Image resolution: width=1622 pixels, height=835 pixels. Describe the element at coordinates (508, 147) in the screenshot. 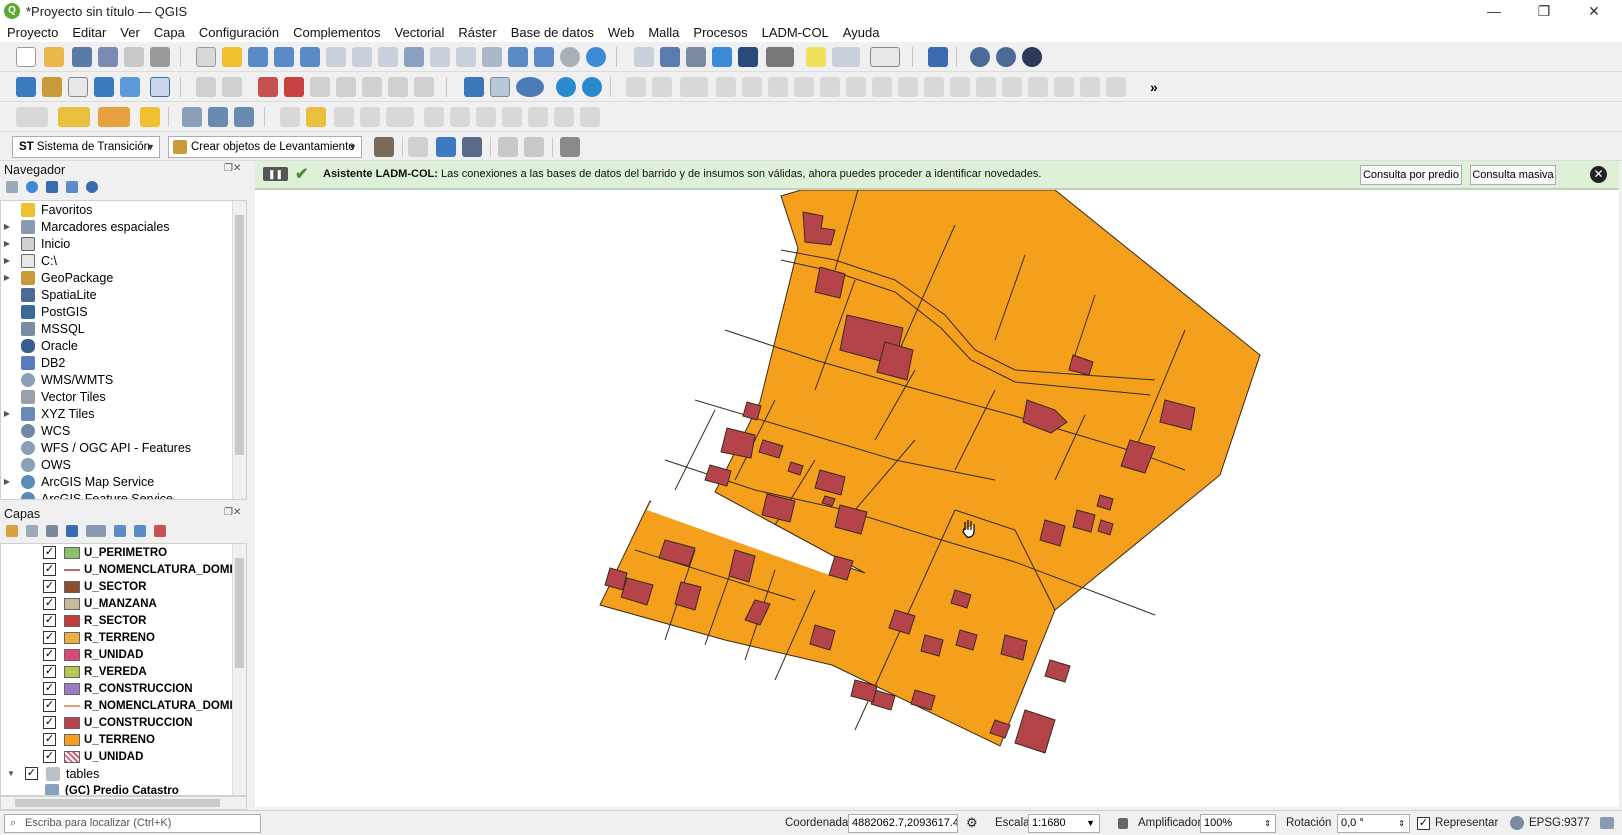

I see `copy-feature-icon` at that location.